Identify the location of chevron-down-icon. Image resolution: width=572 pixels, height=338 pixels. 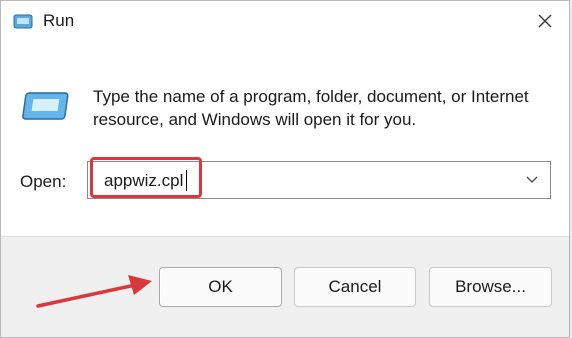
(532, 180).